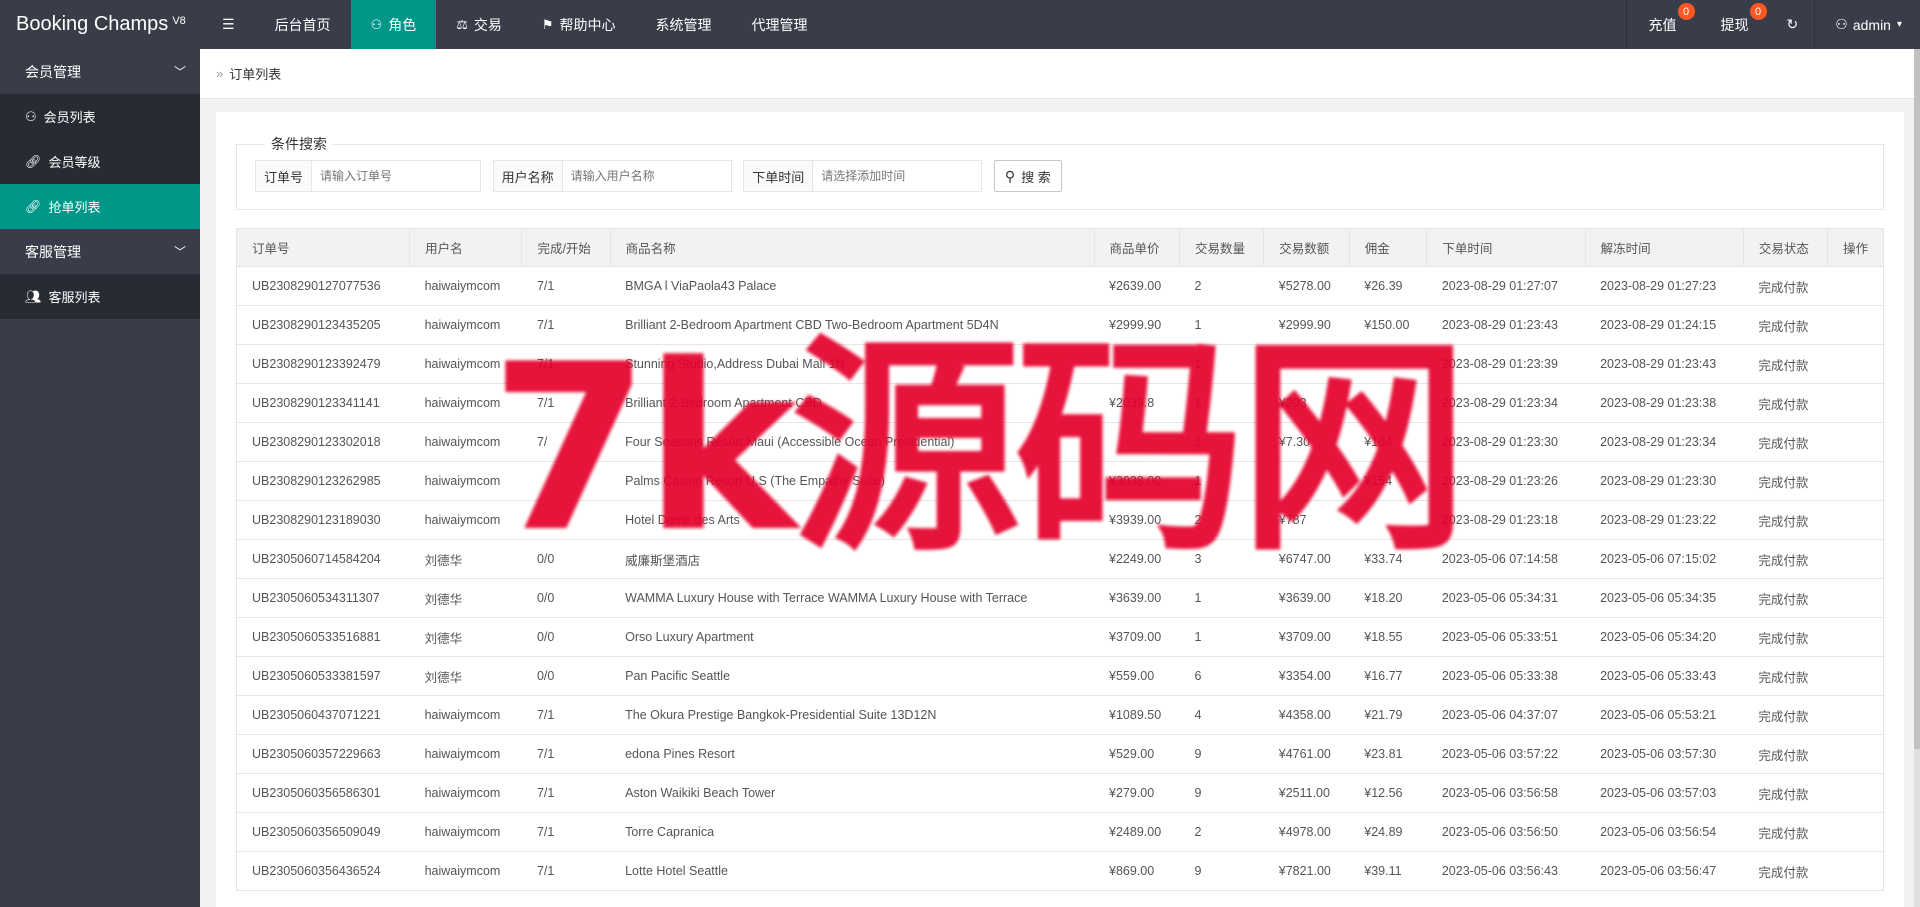 This screenshot has width=1920, height=907. Describe the element at coordinates (322, 364) in the screenshot. I see `table-cell: UB2308290123392479` at that location.